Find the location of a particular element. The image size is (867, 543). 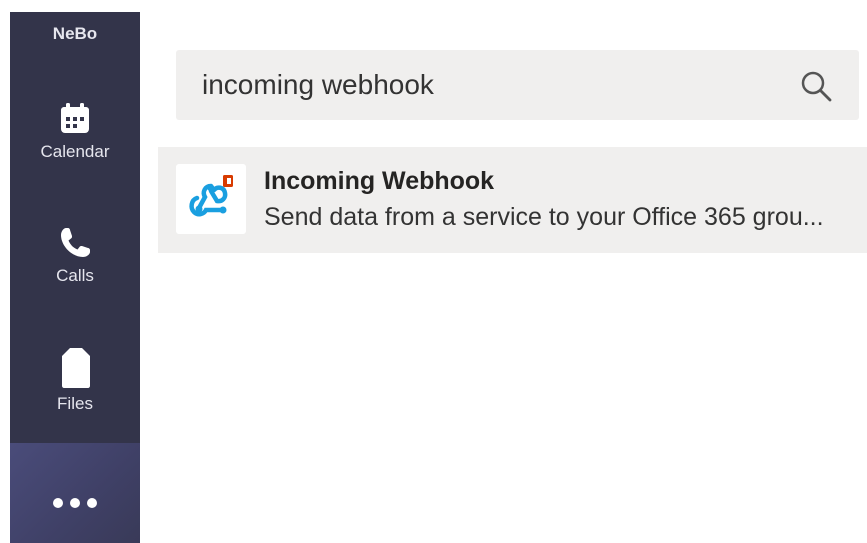

sidebar-item-label: Calls is located at coordinates (75, 275).